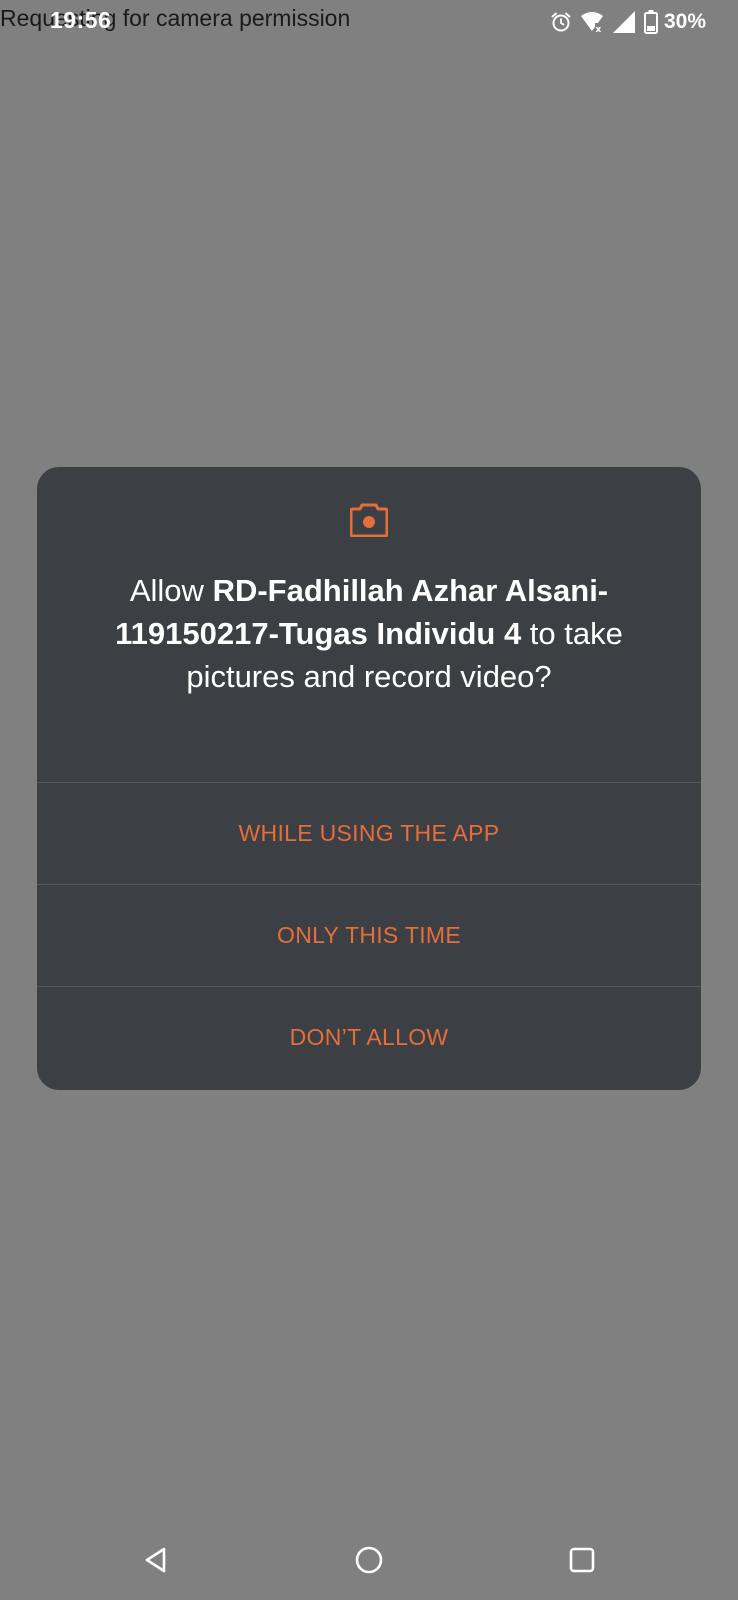 The height and width of the screenshot is (1600, 738). I want to click on navigation-bar, so click(369, 1560).